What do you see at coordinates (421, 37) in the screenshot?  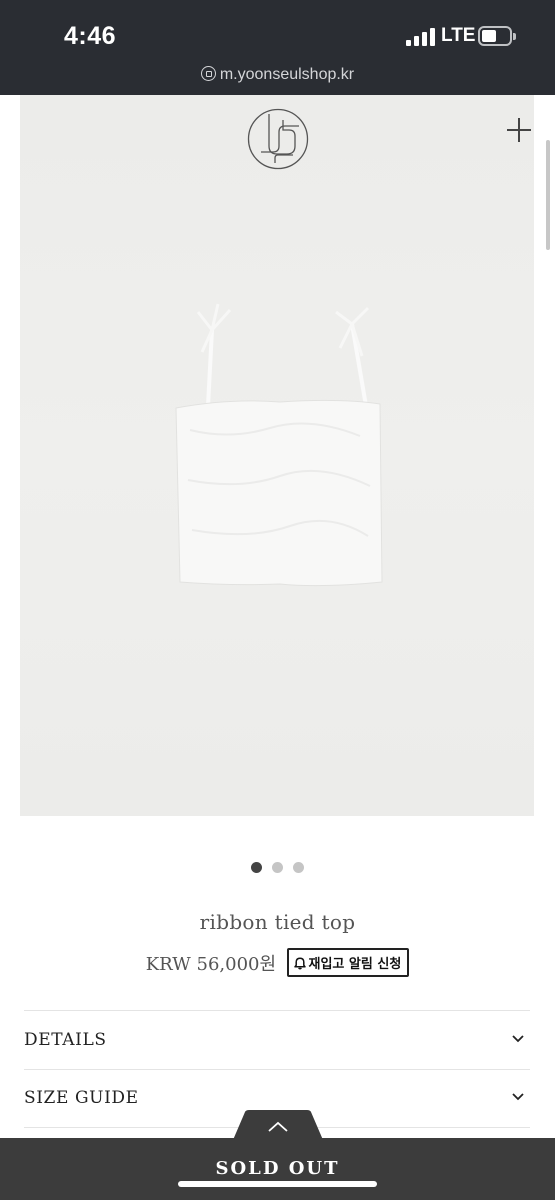 I see `signal-icon` at bounding box center [421, 37].